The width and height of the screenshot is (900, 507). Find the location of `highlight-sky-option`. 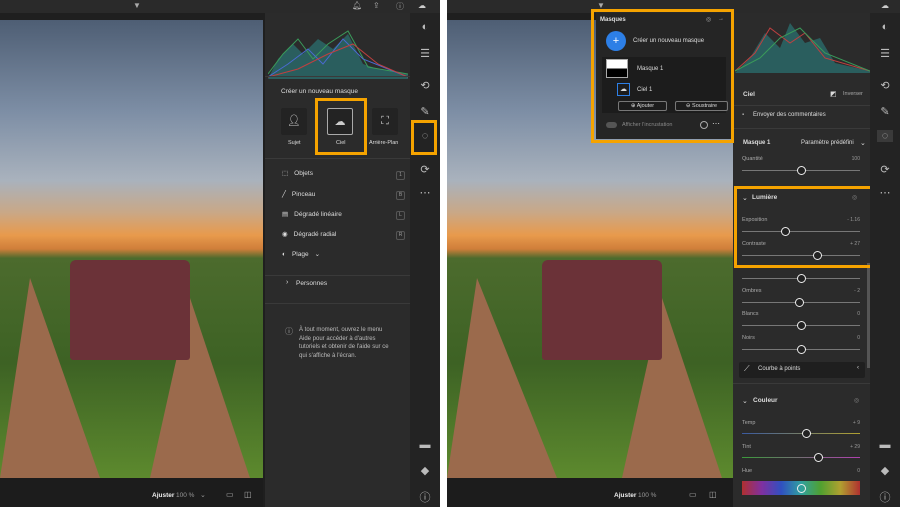

highlight-sky-option is located at coordinates (341, 126).